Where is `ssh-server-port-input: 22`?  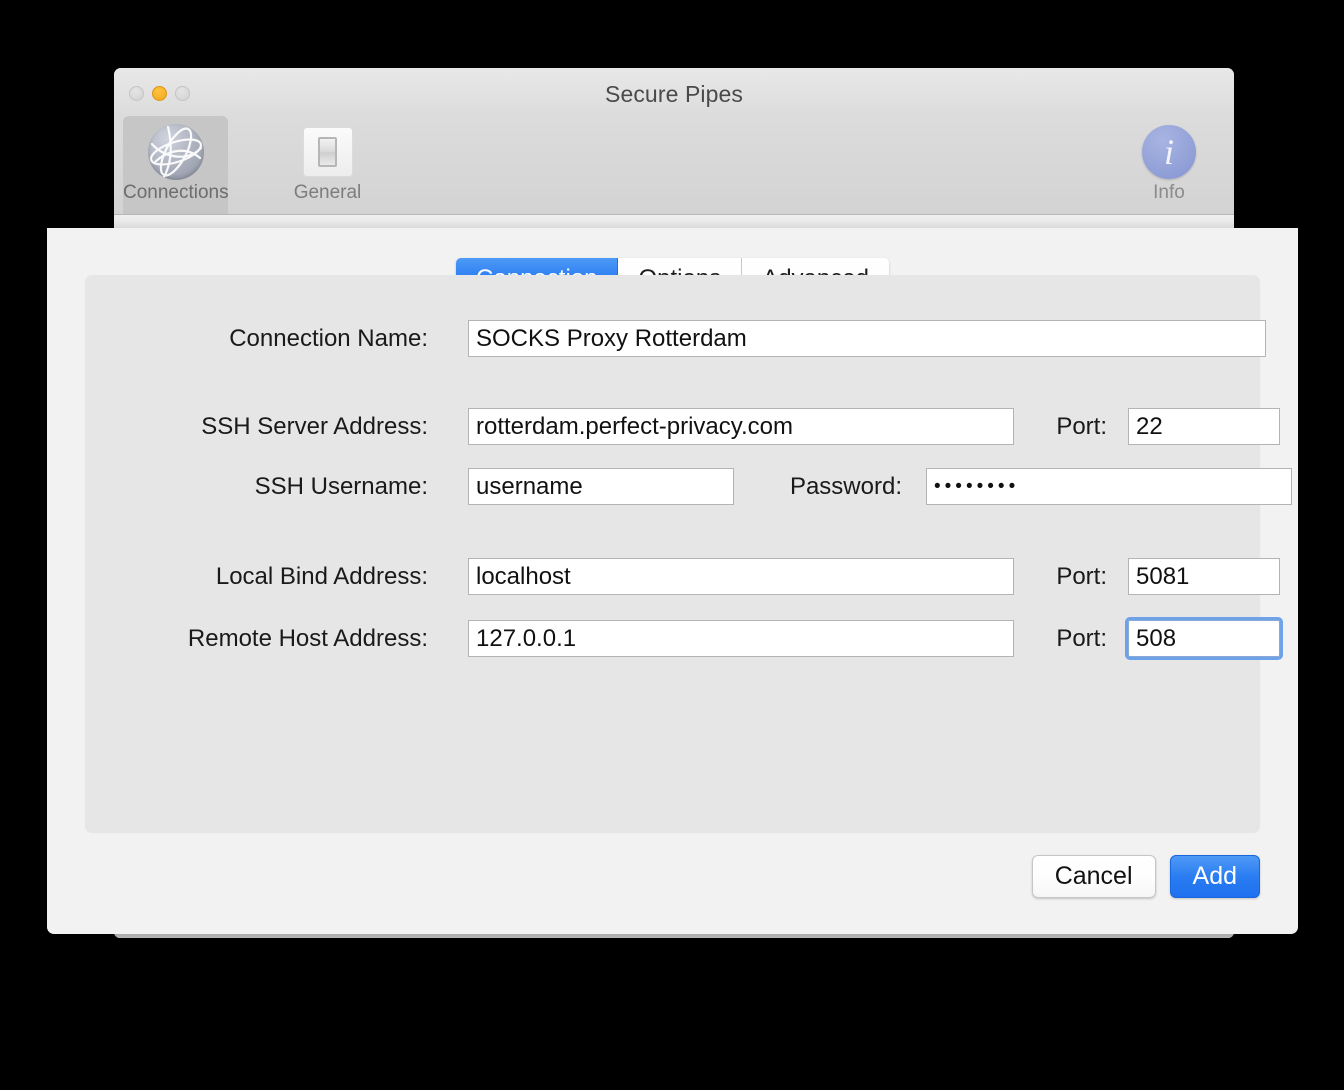
ssh-server-port-input: 22 is located at coordinates (1204, 426).